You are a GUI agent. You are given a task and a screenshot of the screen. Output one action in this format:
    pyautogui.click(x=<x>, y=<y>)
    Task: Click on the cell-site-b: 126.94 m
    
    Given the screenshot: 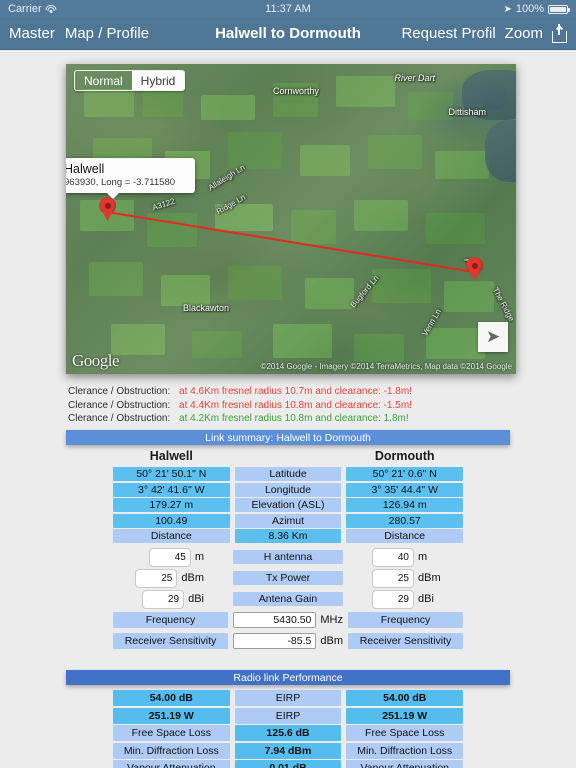 What is the action you would take?
    pyautogui.click(x=405, y=505)
    